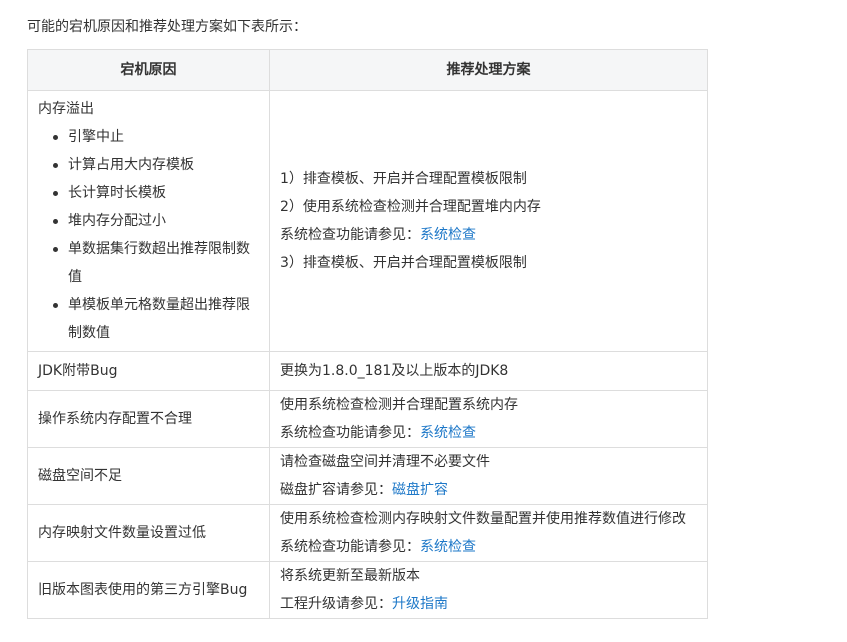 This screenshot has height=642, width=847. What do you see at coordinates (336, 490) in the screenshot?
I see `reference-prefix: 磁盘扩容请参见：` at bounding box center [336, 490].